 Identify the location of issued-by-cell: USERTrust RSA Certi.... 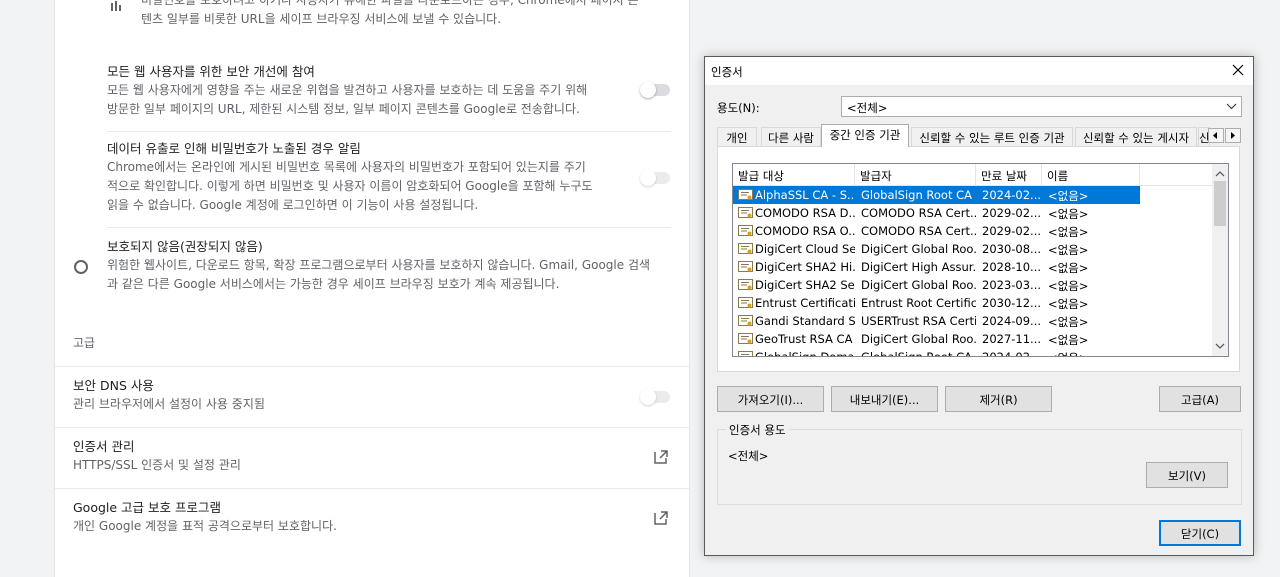
(918, 321).